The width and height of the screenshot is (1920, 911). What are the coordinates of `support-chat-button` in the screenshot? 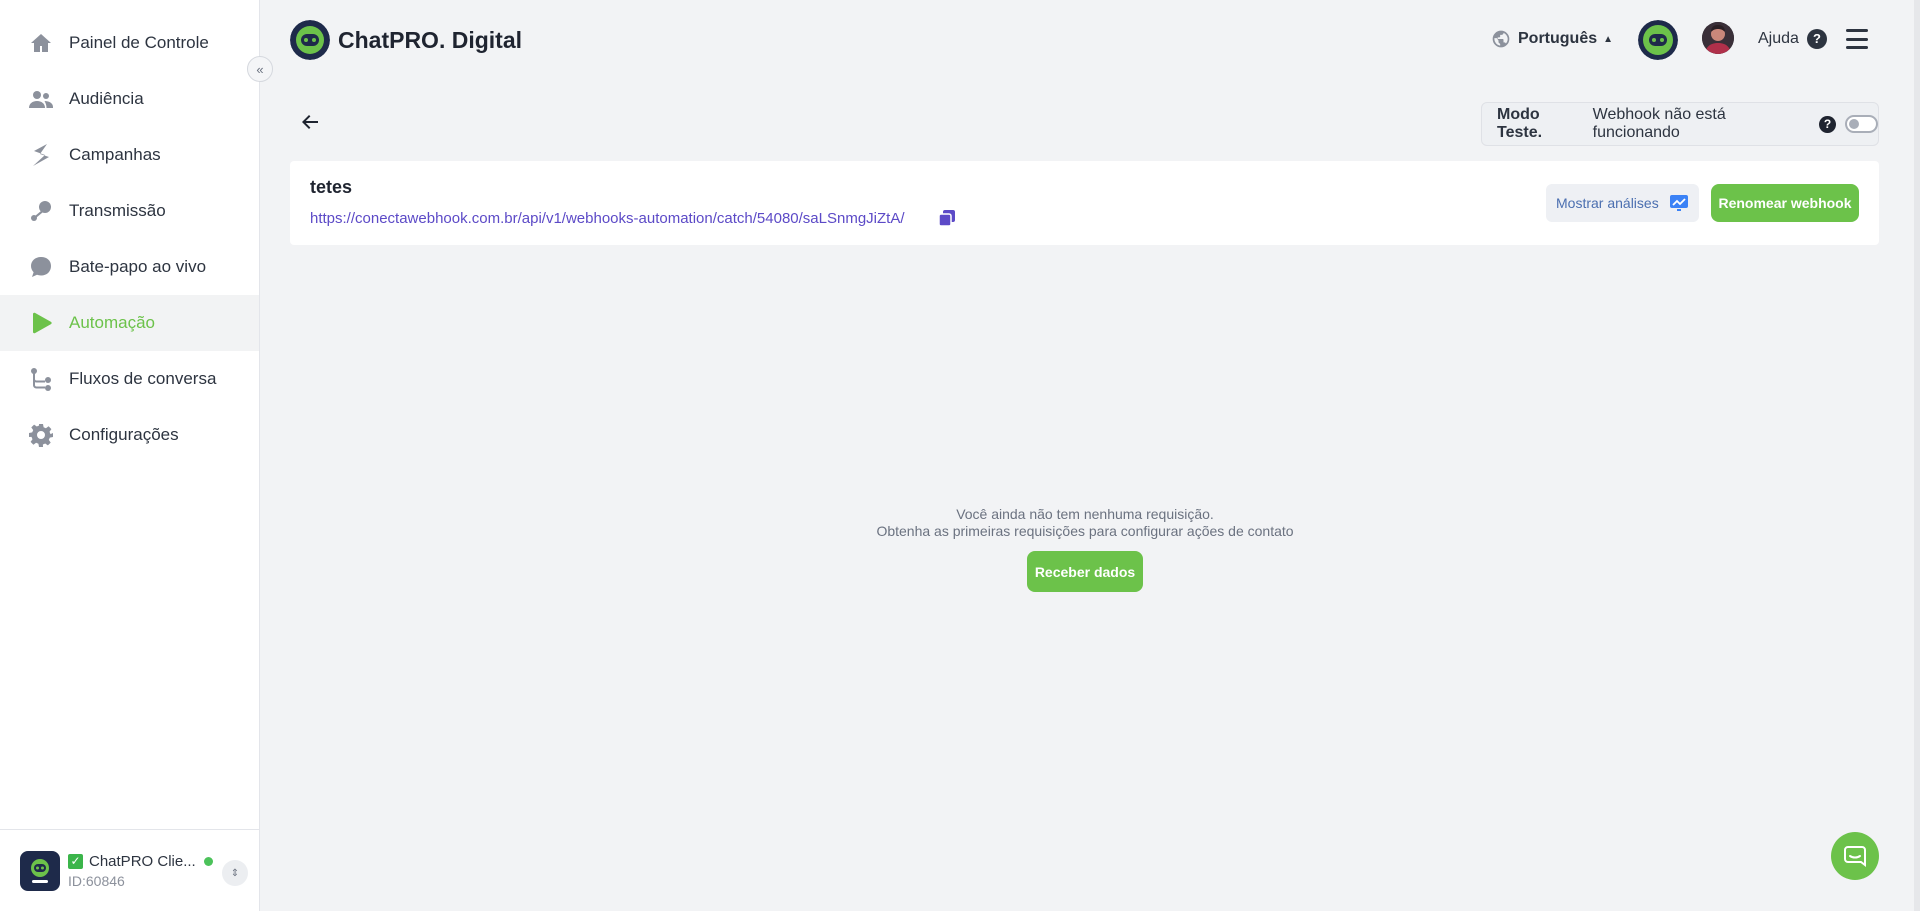 It's located at (1855, 856).